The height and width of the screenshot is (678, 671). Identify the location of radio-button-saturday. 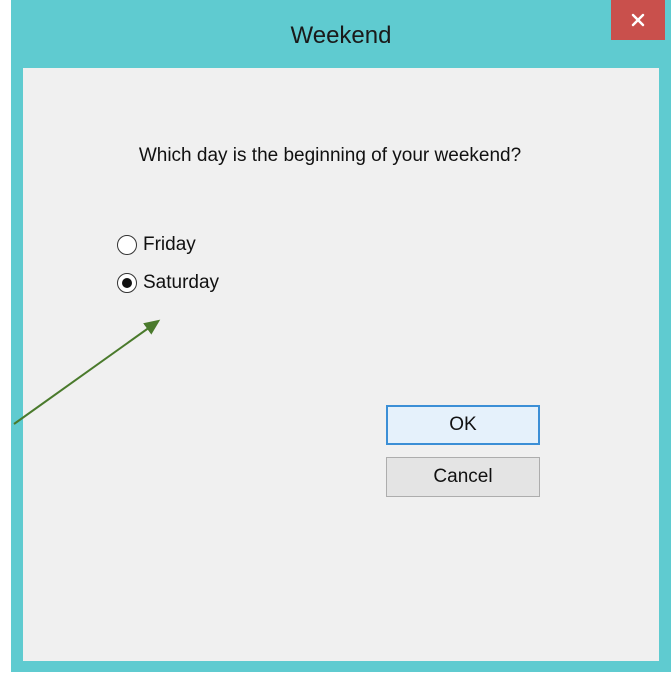
(127, 283).